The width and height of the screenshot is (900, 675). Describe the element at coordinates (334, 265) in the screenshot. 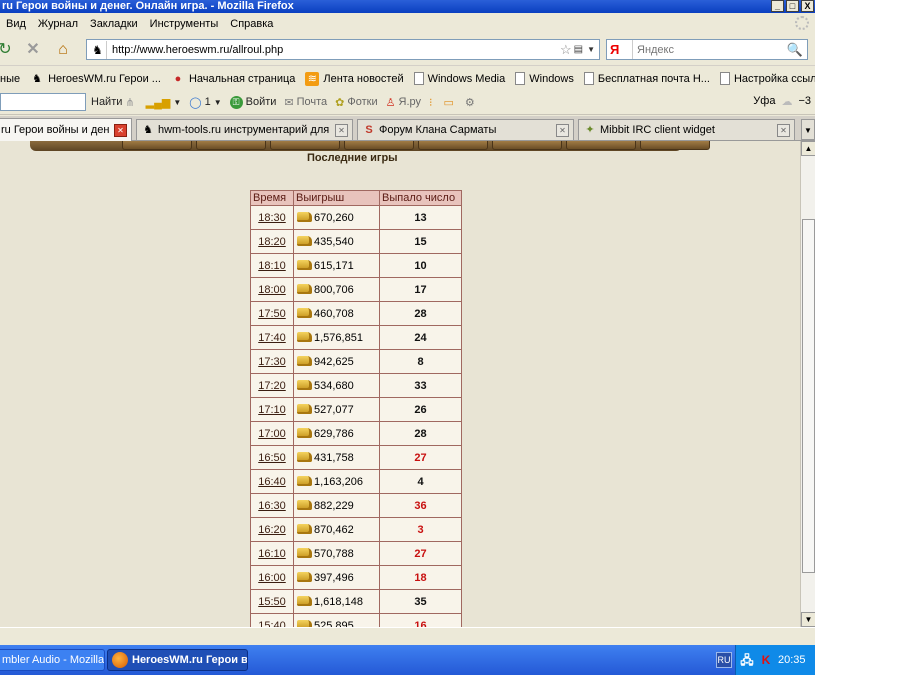

I see `win-amount: 615,171` at that location.